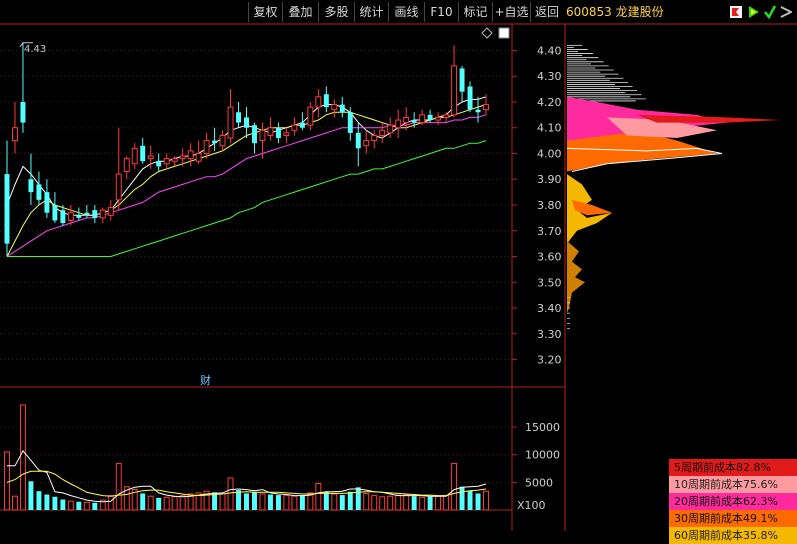  What do you see at coordinates (549, 334) in the screenshot?
I see `price-tick-label: 3.30` at bounding box center [549, 334].